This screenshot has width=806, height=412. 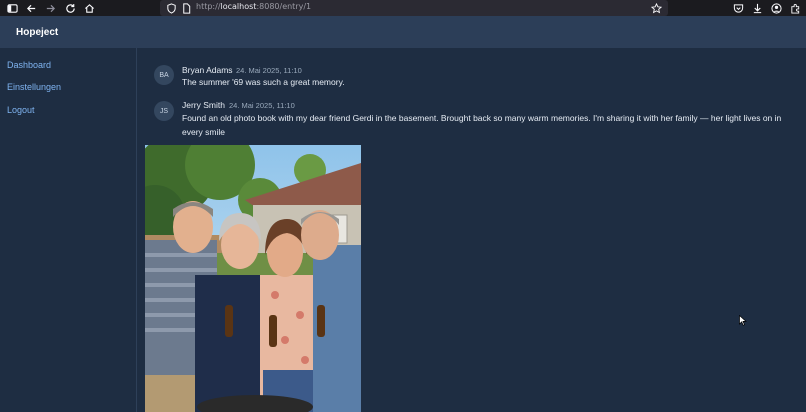 I want to click on url-text: http://localhost:8080/entry/1, so click(x=253, y=6).